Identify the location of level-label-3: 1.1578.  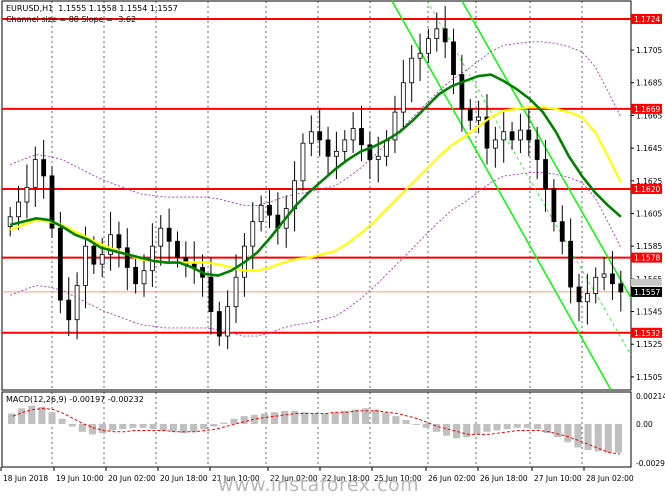
(647, 258).